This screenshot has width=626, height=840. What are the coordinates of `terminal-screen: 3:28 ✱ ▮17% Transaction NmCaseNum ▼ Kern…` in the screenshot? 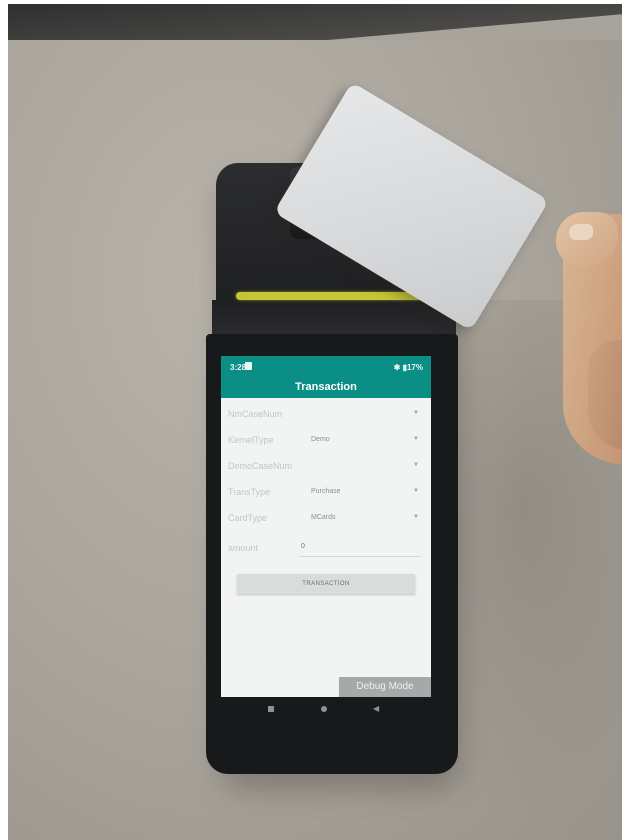 It's located at (326, 526).